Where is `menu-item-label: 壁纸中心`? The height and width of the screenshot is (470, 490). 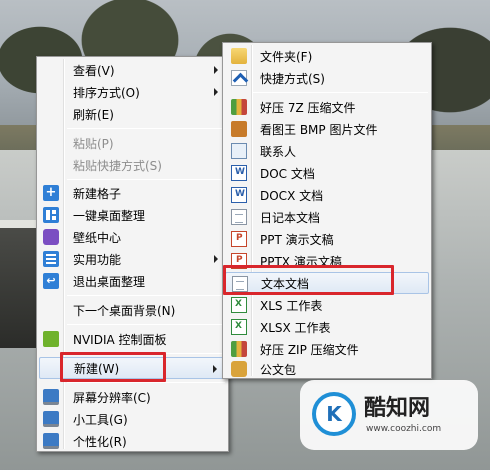 menu-item-label: 壁纸中心 is located at coordinates (97, 237).